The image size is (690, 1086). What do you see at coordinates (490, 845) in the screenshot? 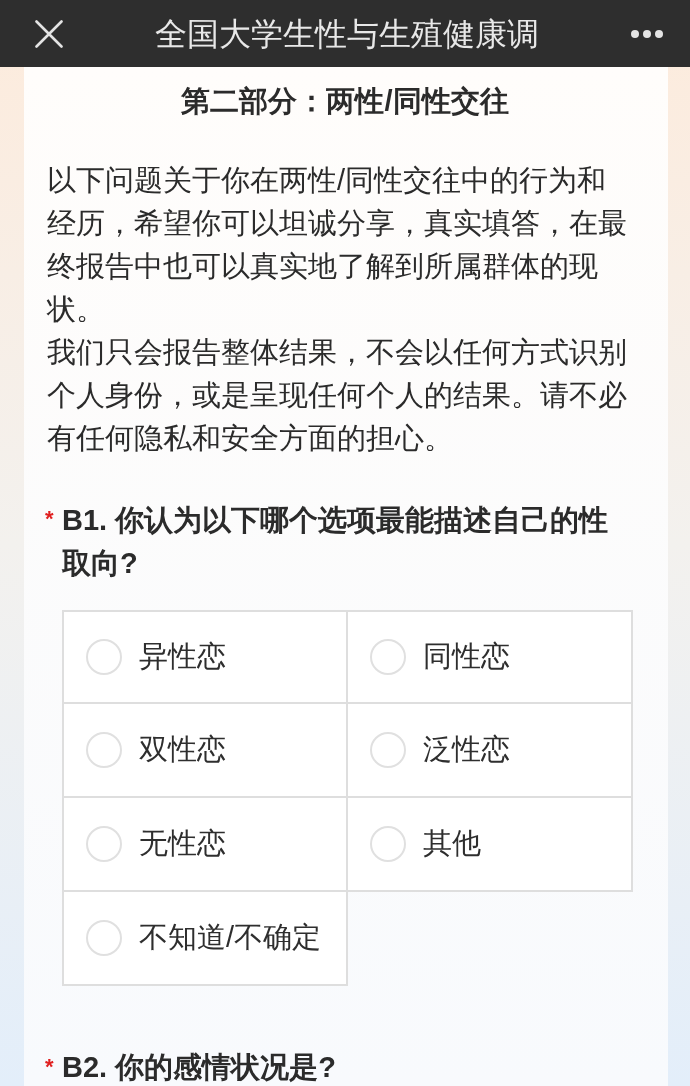
I see `radio-option: 其他` at bounding box center [490, 845].